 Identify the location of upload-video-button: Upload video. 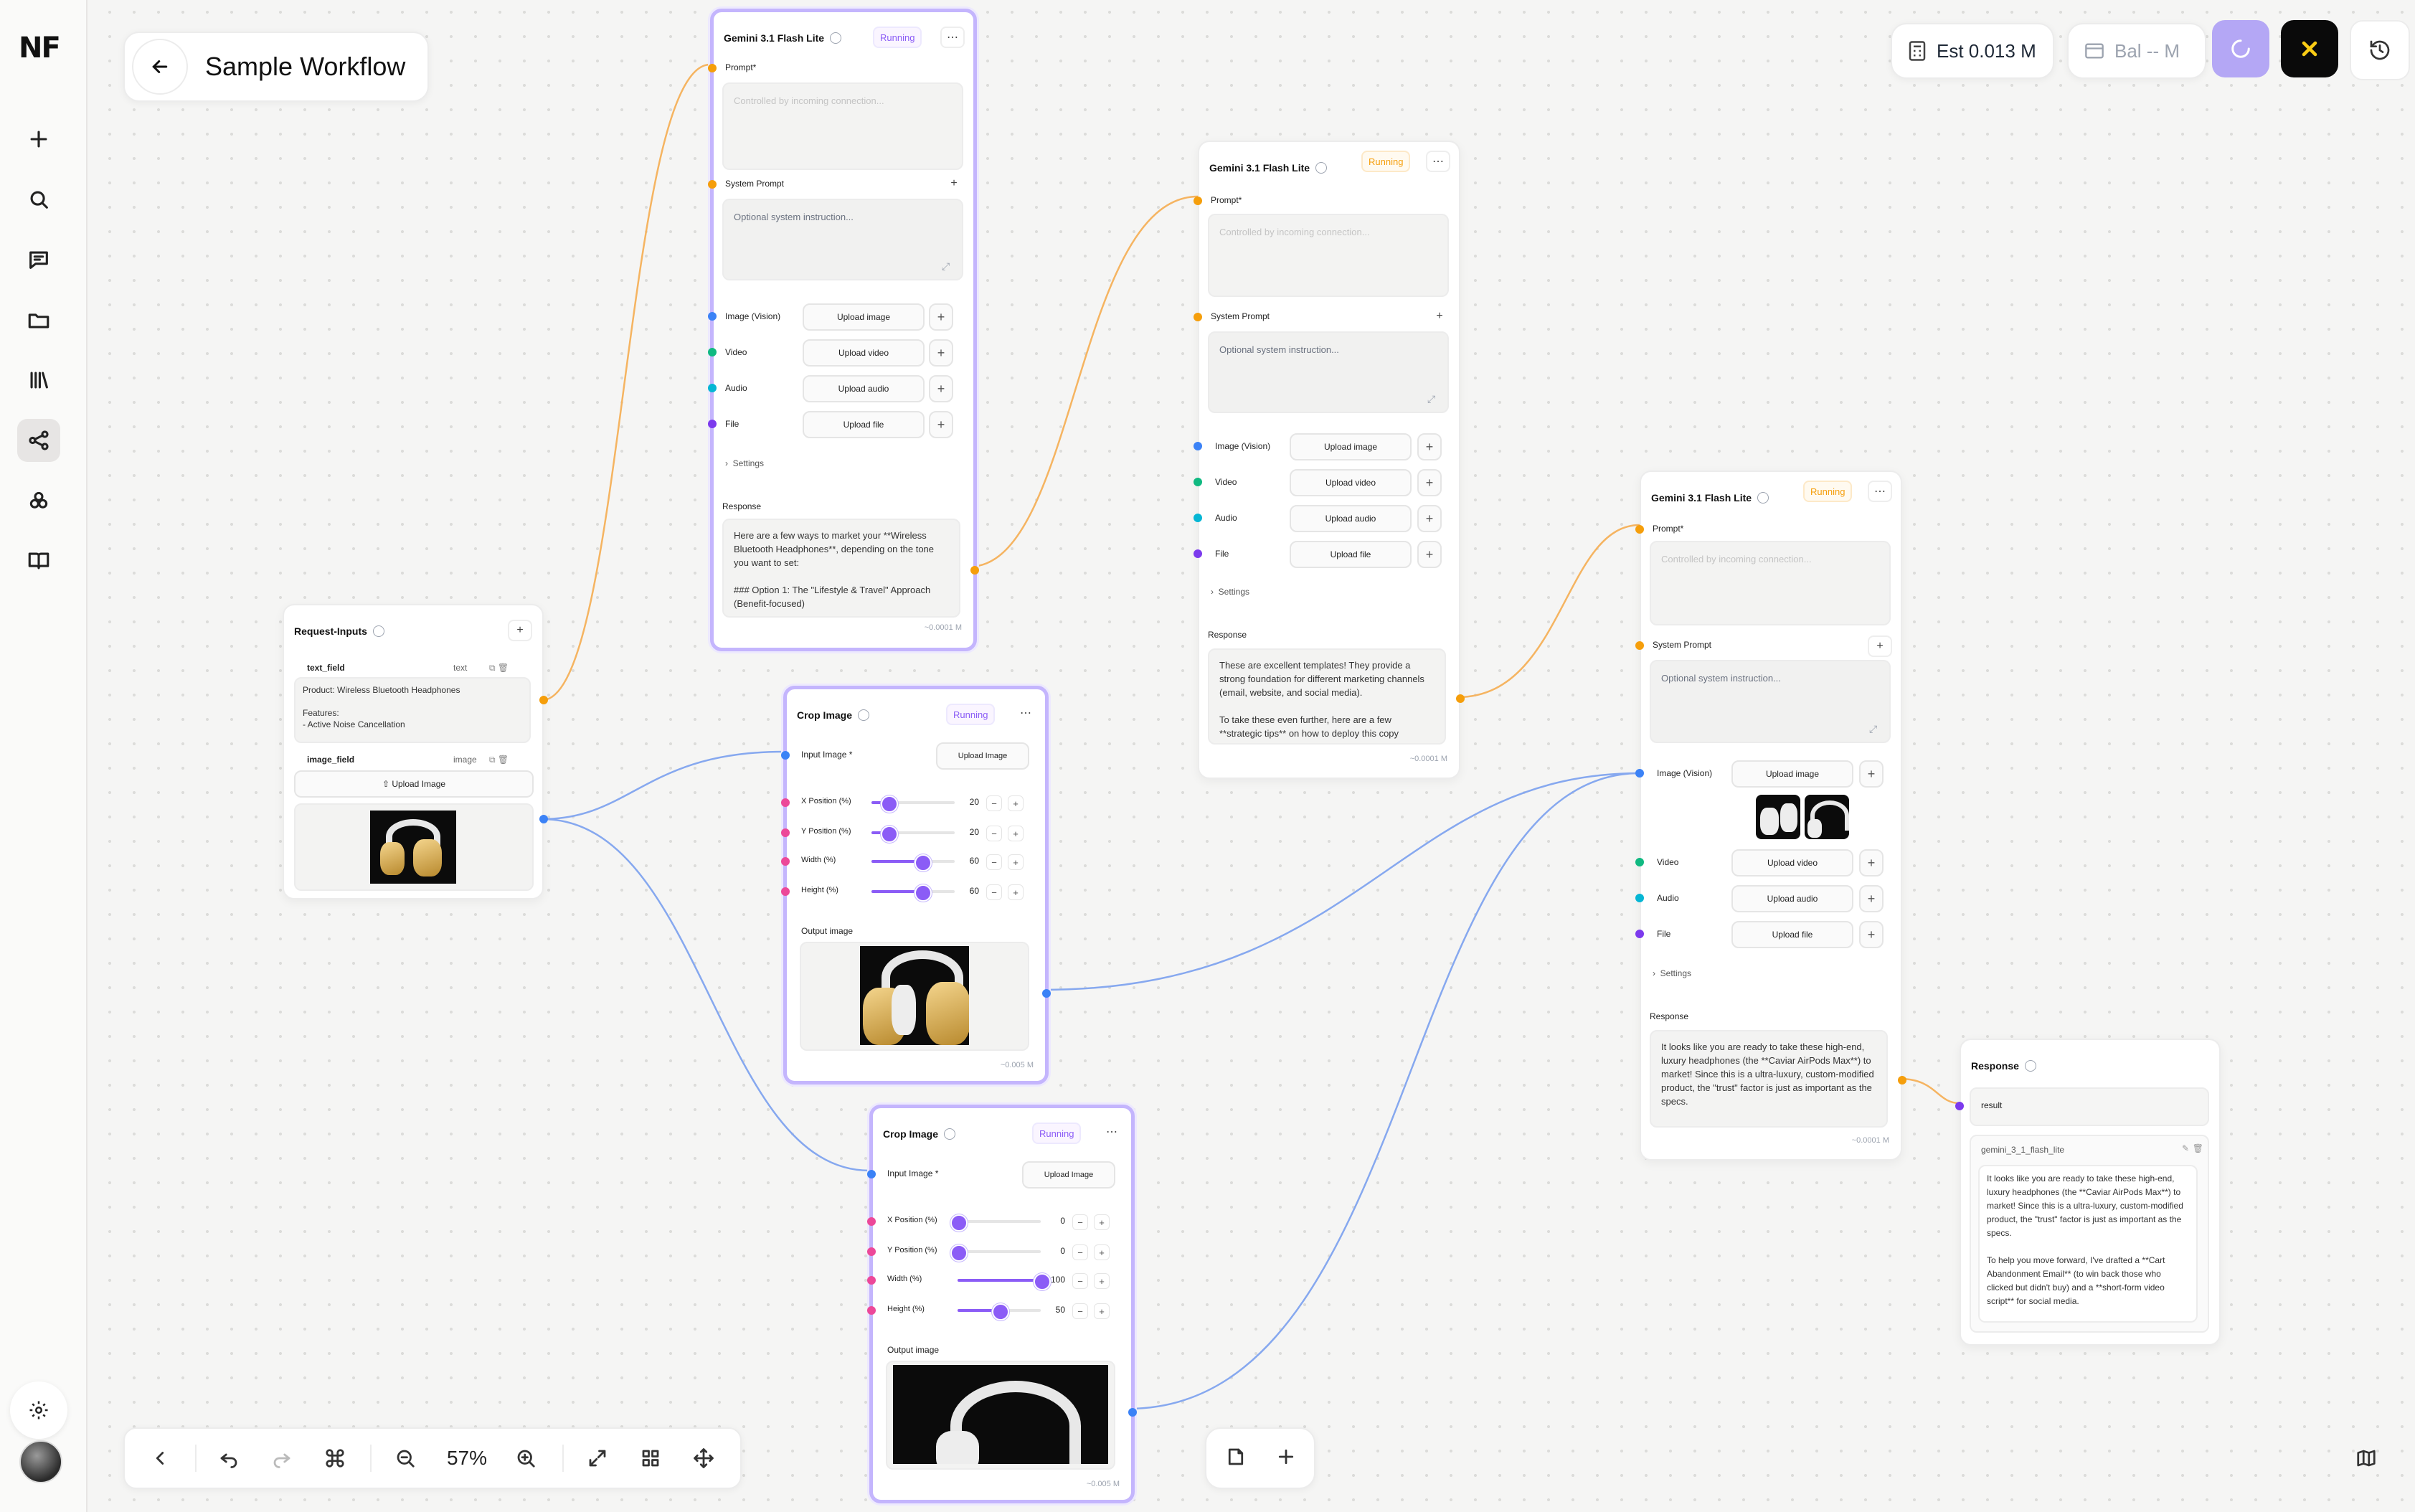
(1792, 863).